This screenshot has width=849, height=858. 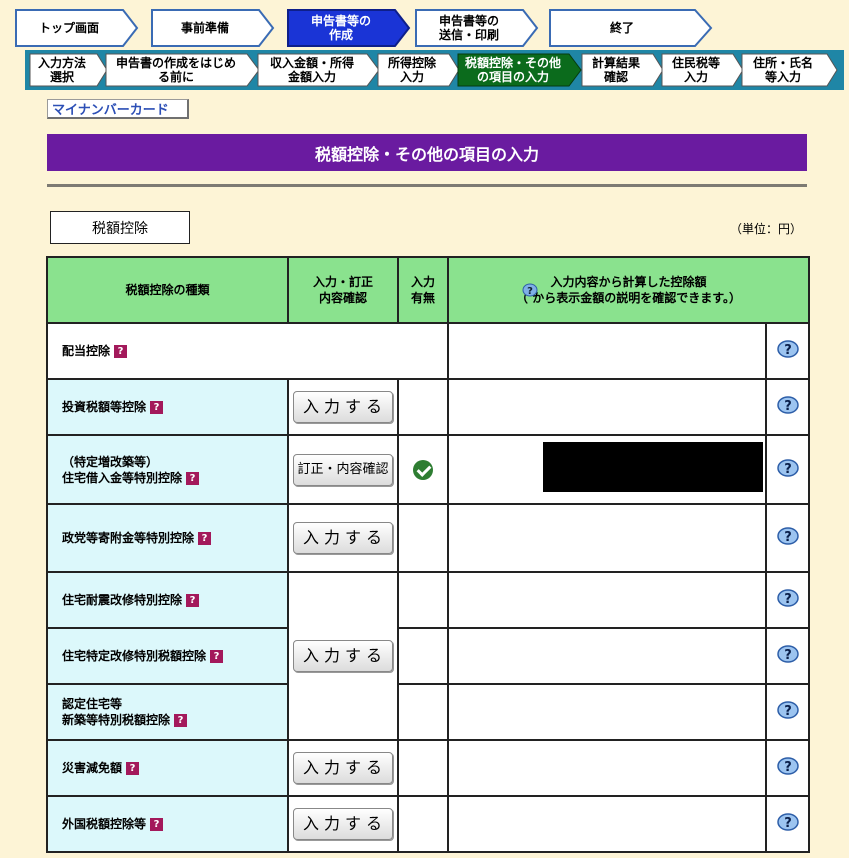 I want to click on redacted-amount, so click(x=653, y=467).